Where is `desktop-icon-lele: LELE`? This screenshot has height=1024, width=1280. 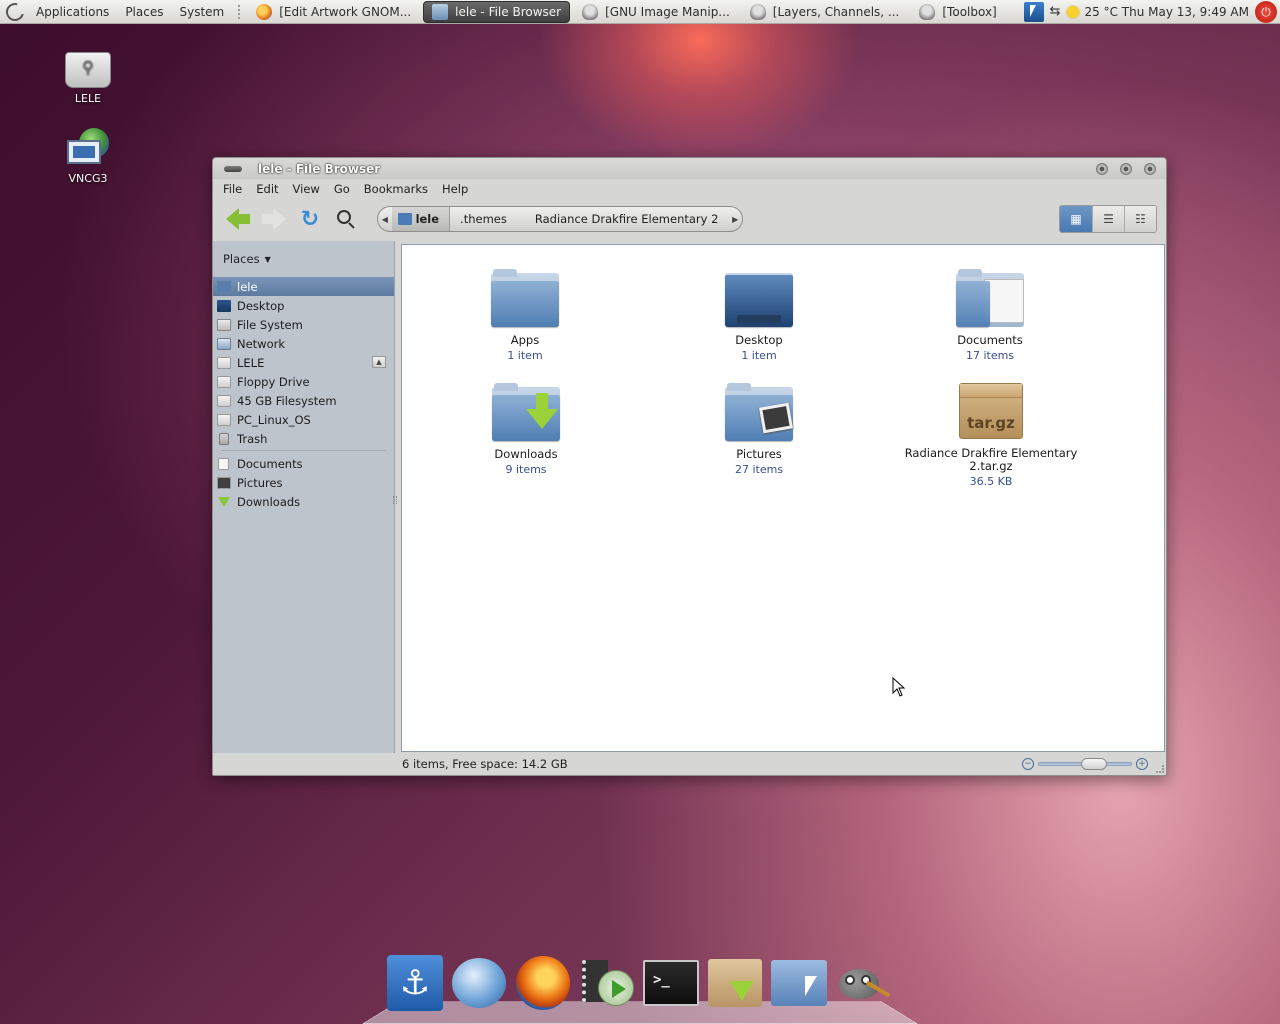 desktop-icon-lele: LELE is located at coordinates (88, 78).